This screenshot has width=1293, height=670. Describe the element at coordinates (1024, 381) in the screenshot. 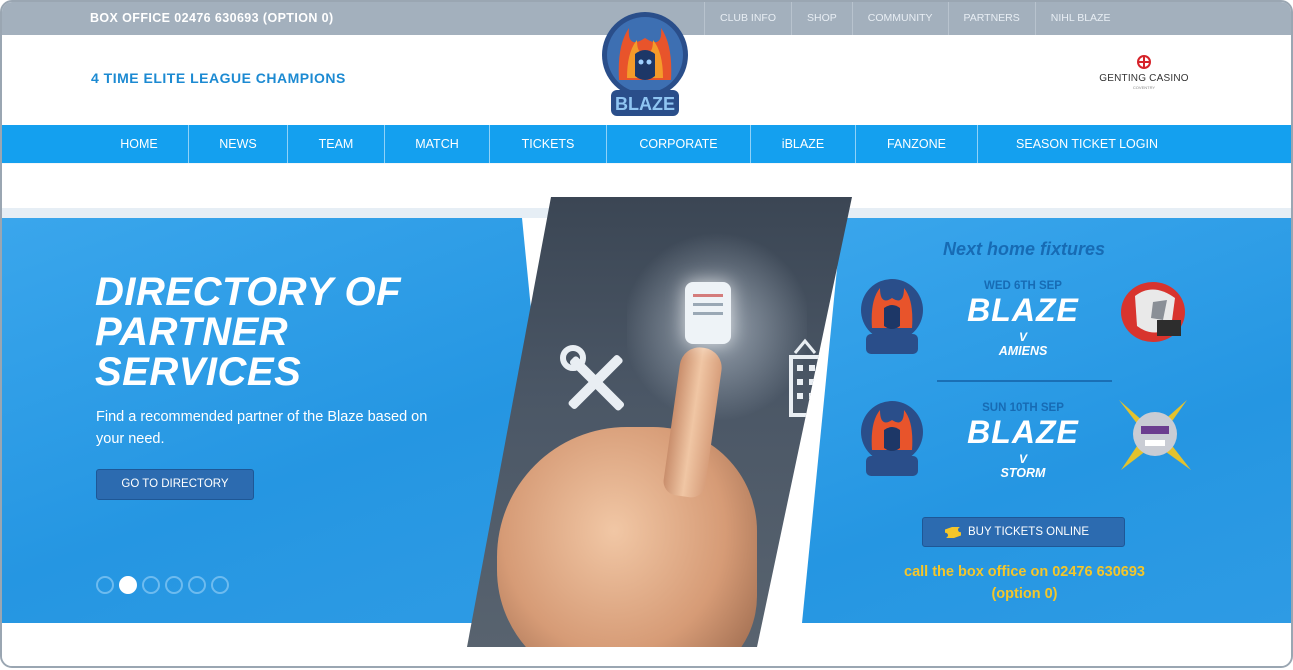

I see `fixtures-divider` at that location.